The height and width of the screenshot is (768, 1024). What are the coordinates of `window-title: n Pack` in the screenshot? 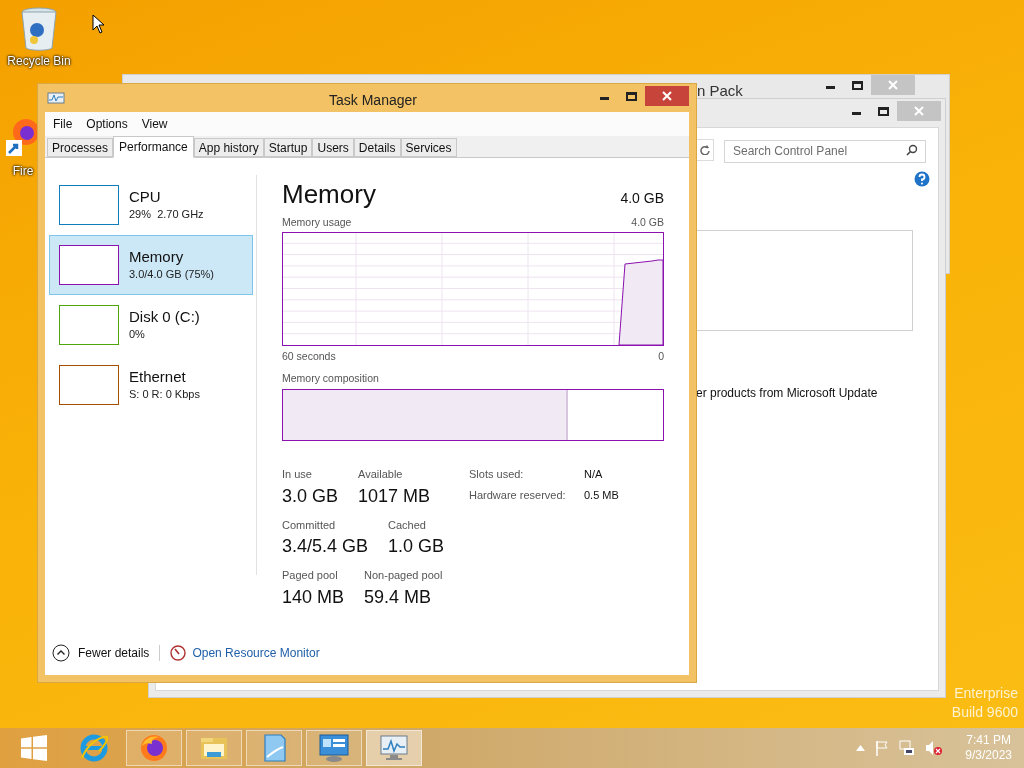 It's located at (720, 91).